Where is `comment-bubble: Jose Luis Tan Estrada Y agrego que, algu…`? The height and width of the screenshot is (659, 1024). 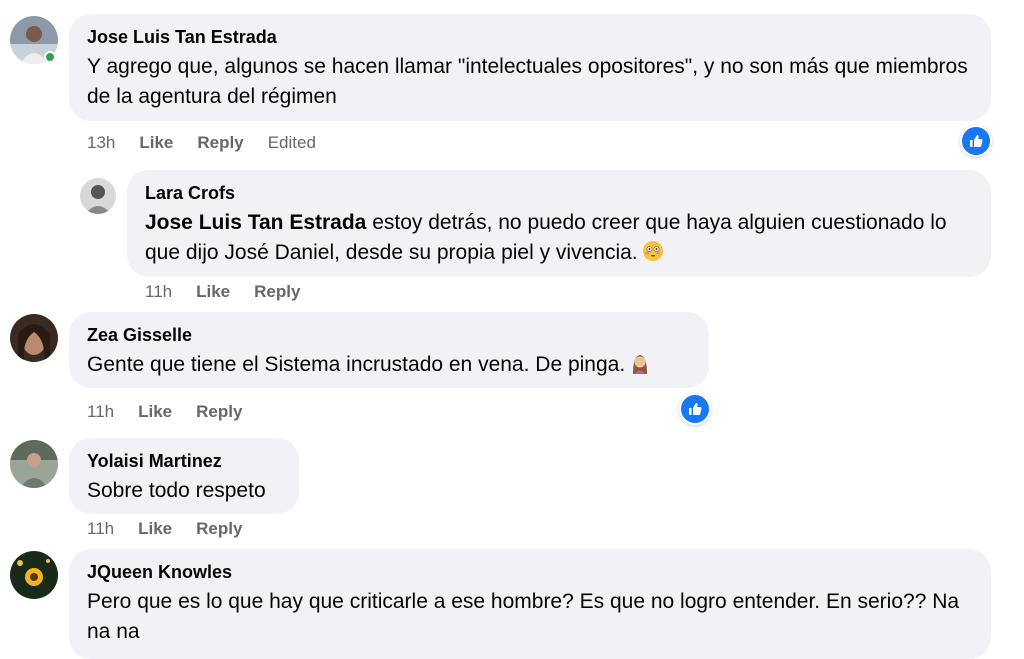
comment-bubble: Jose Luis Tan Estrada Y agrego que, algu… is located at coordinates (530, 67).